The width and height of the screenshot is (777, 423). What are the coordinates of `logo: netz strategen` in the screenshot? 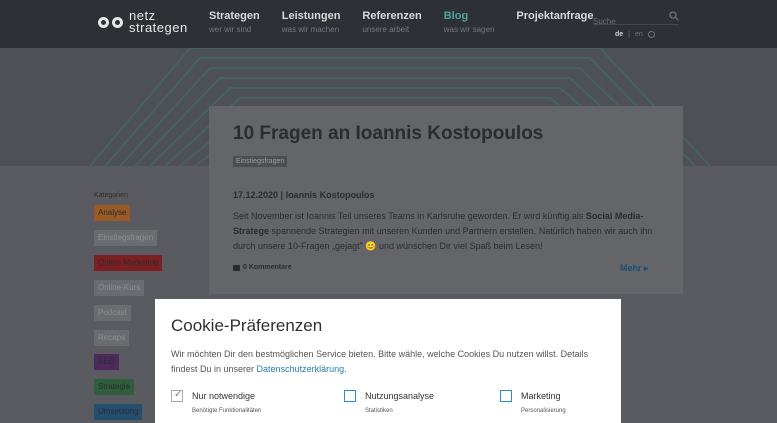 It's located at (143, 22).